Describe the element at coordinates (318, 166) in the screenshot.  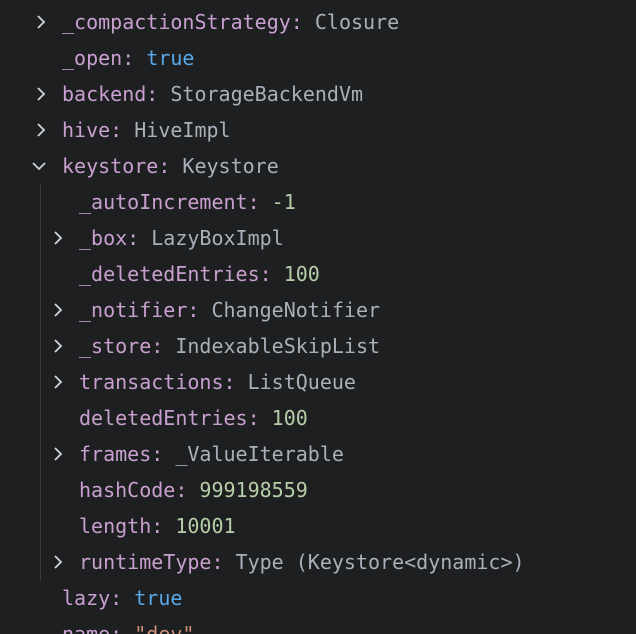
I see `variable-row-keystore: keystore: Keystore` at that location.